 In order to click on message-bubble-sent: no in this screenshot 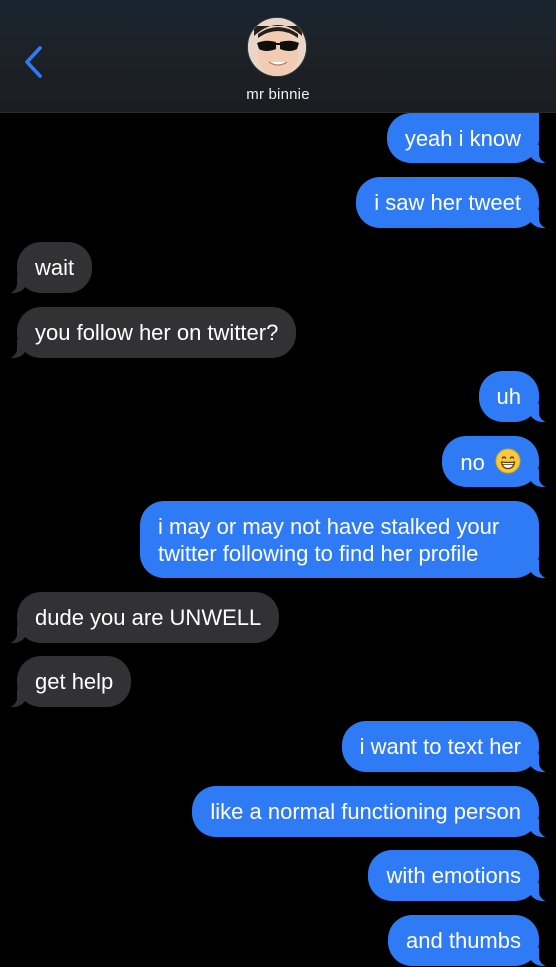, I will do `click(497, 462)`.